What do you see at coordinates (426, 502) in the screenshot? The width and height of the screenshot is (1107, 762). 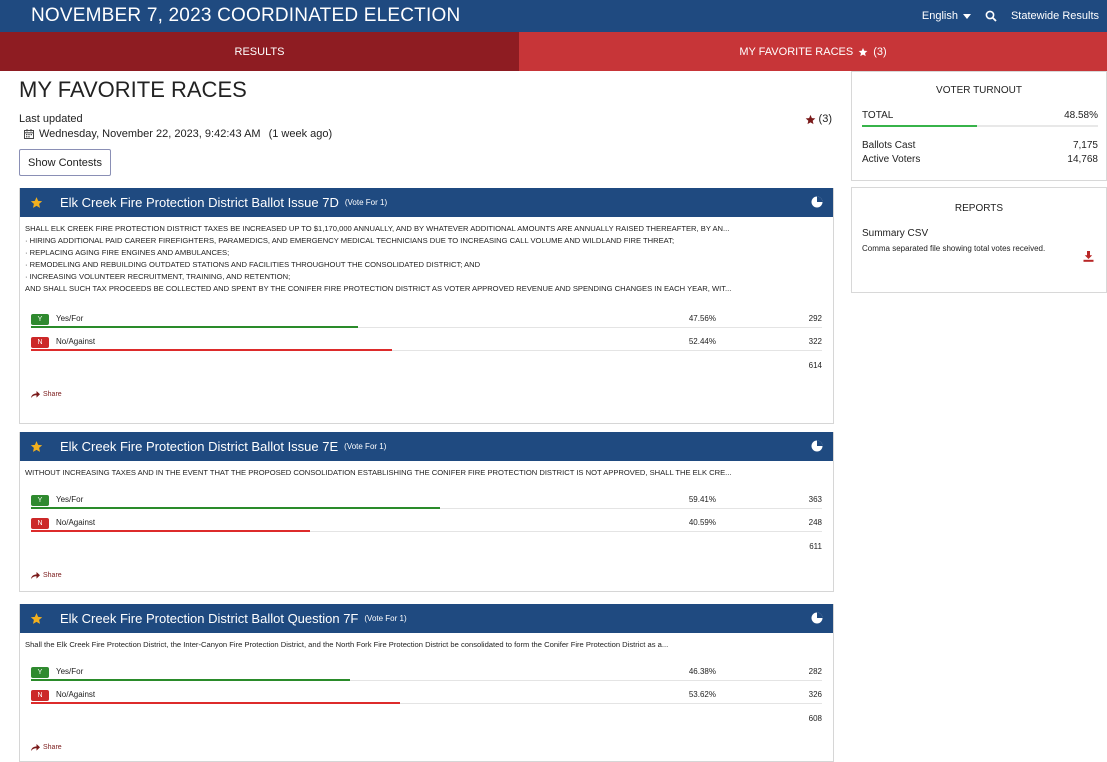 I see `choice-row: Y Yes/For 59.41% 363` at bounding box center [426, 502].